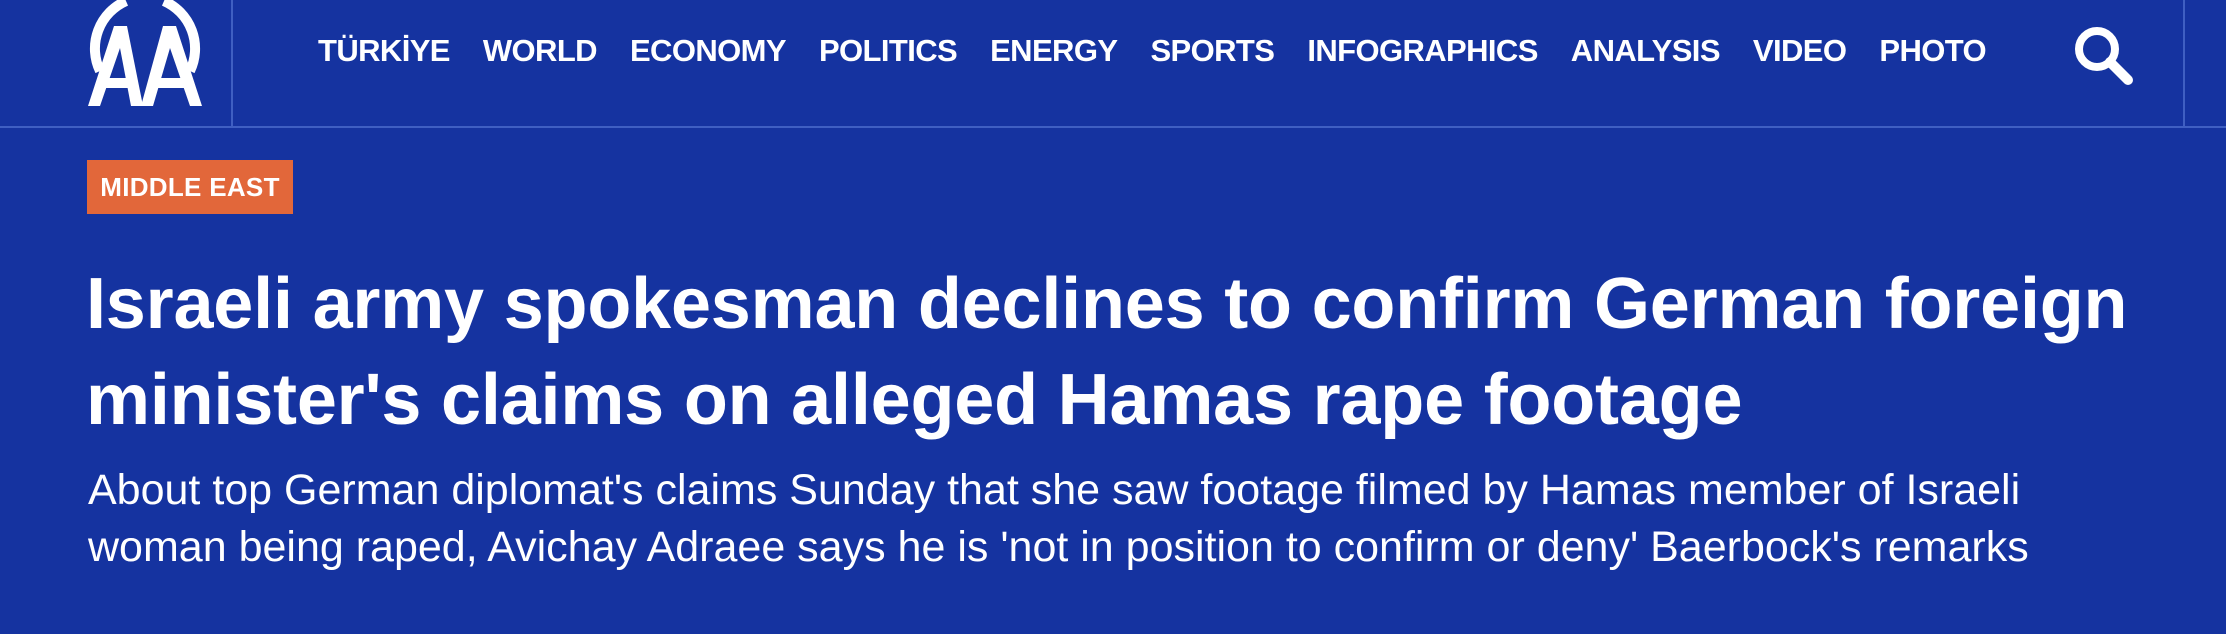 The width and height of the screenshot is (2226, 634). I want to click on nav-item-infographics: INFOGRAPHICS, so click(1422, 51).